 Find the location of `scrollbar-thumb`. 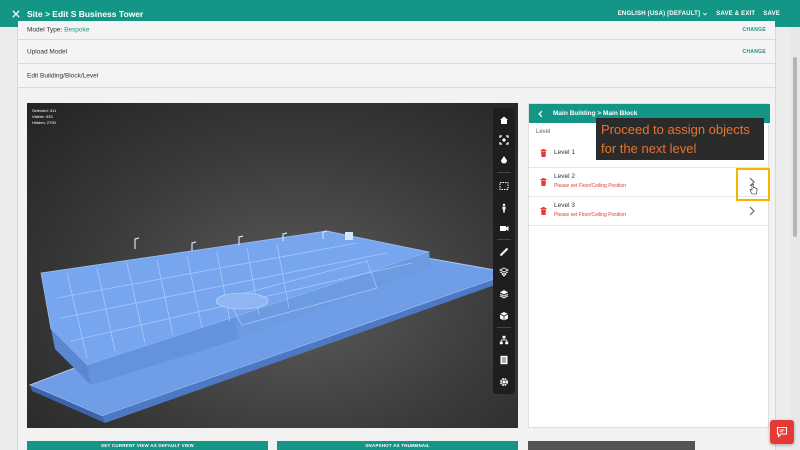

scrollbar-thumb is located at coordinates (795, 147).